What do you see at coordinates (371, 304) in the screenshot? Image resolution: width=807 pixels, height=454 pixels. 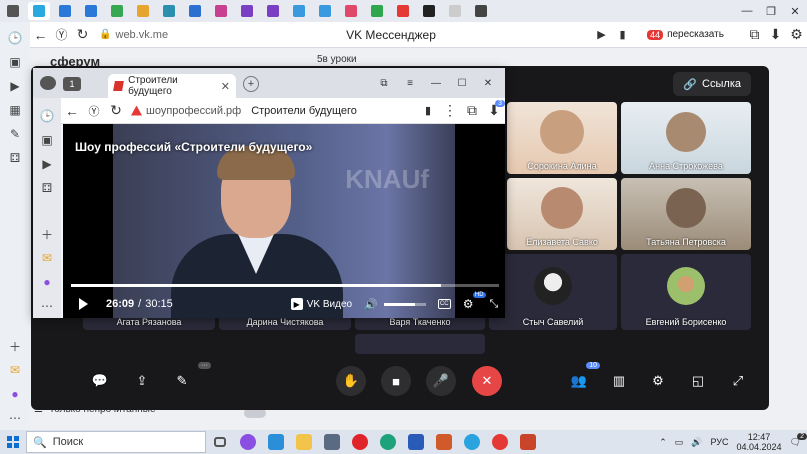 I see `volume-icon: 🔊` at bounding box center [371, 304].